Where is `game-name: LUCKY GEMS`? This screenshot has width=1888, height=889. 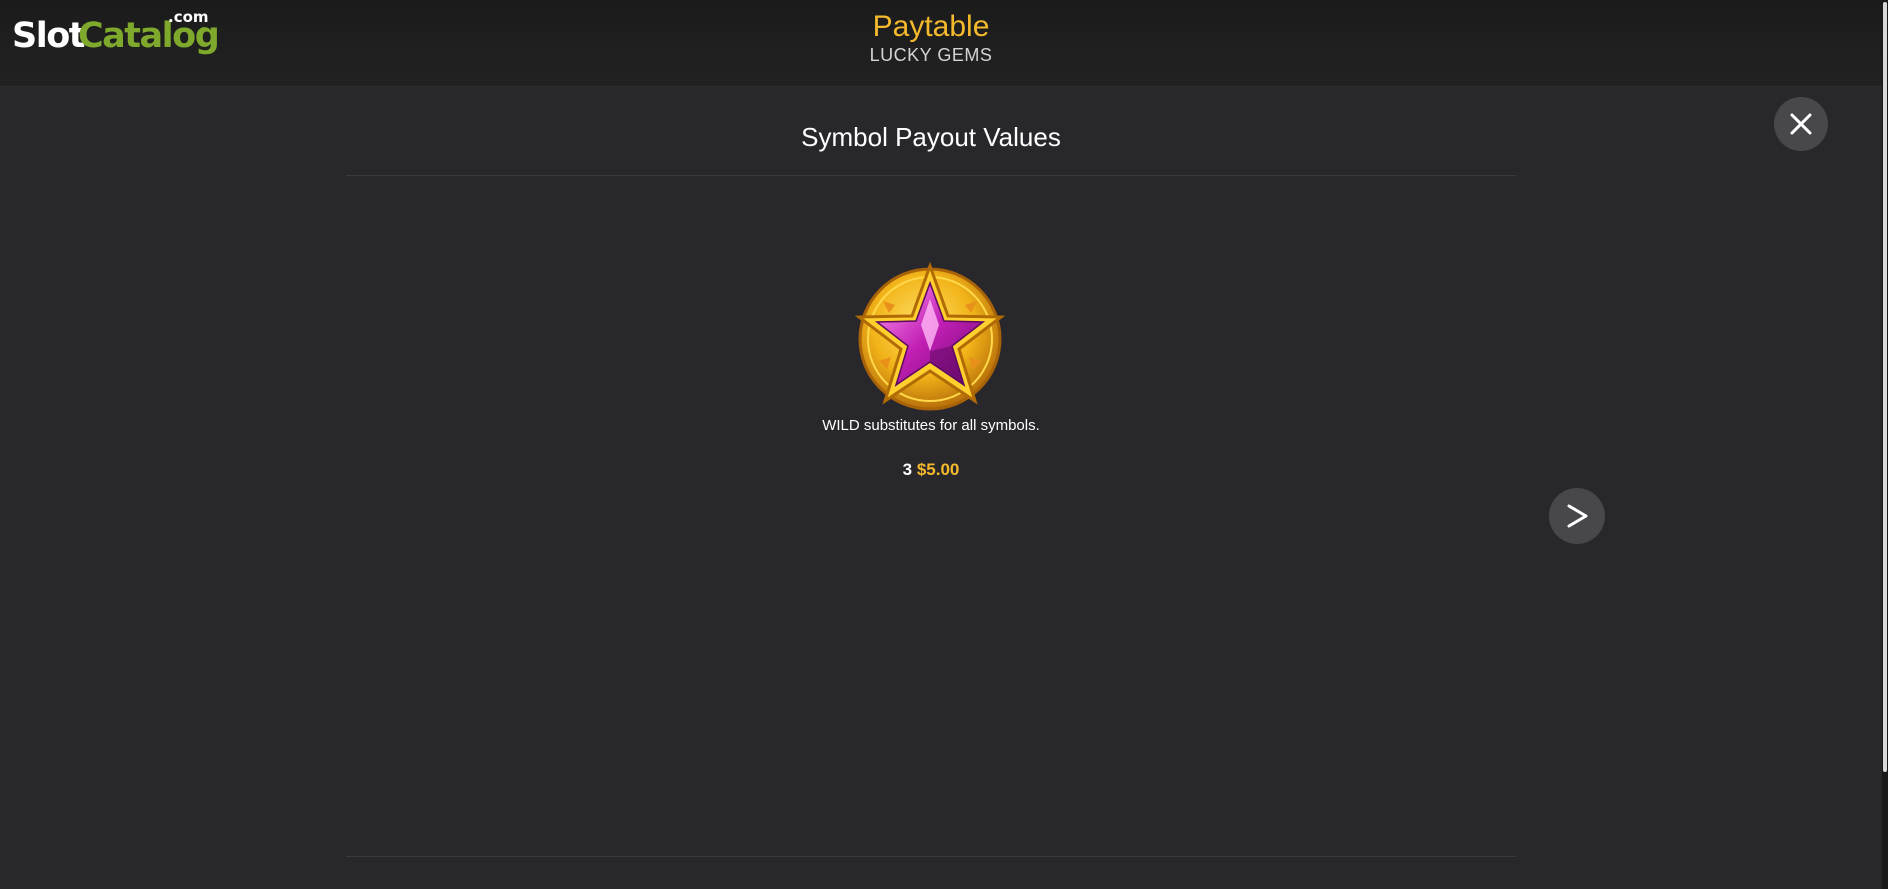 game-name: LUCKY GEMS is located at coordinates (931, 55).